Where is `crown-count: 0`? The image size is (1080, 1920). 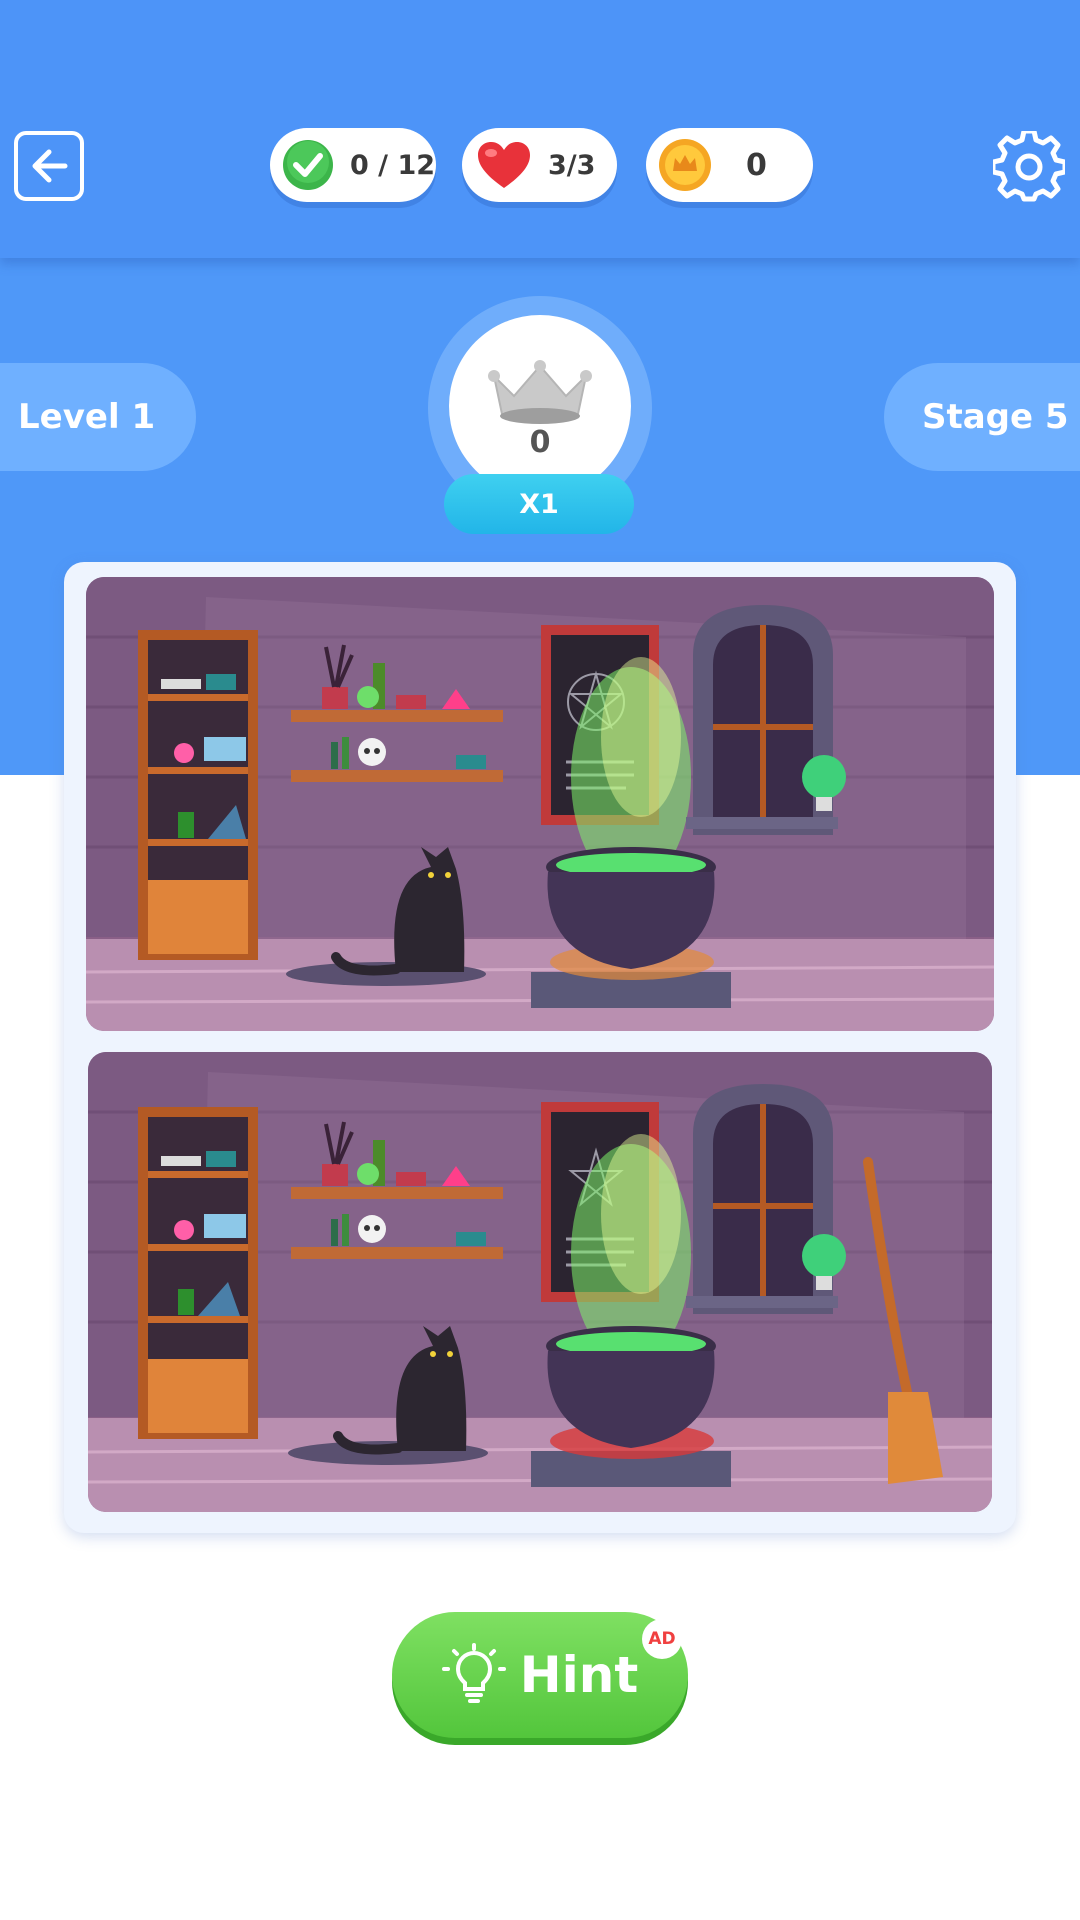
crown-count: 0 is located at coordinates (540, 442).